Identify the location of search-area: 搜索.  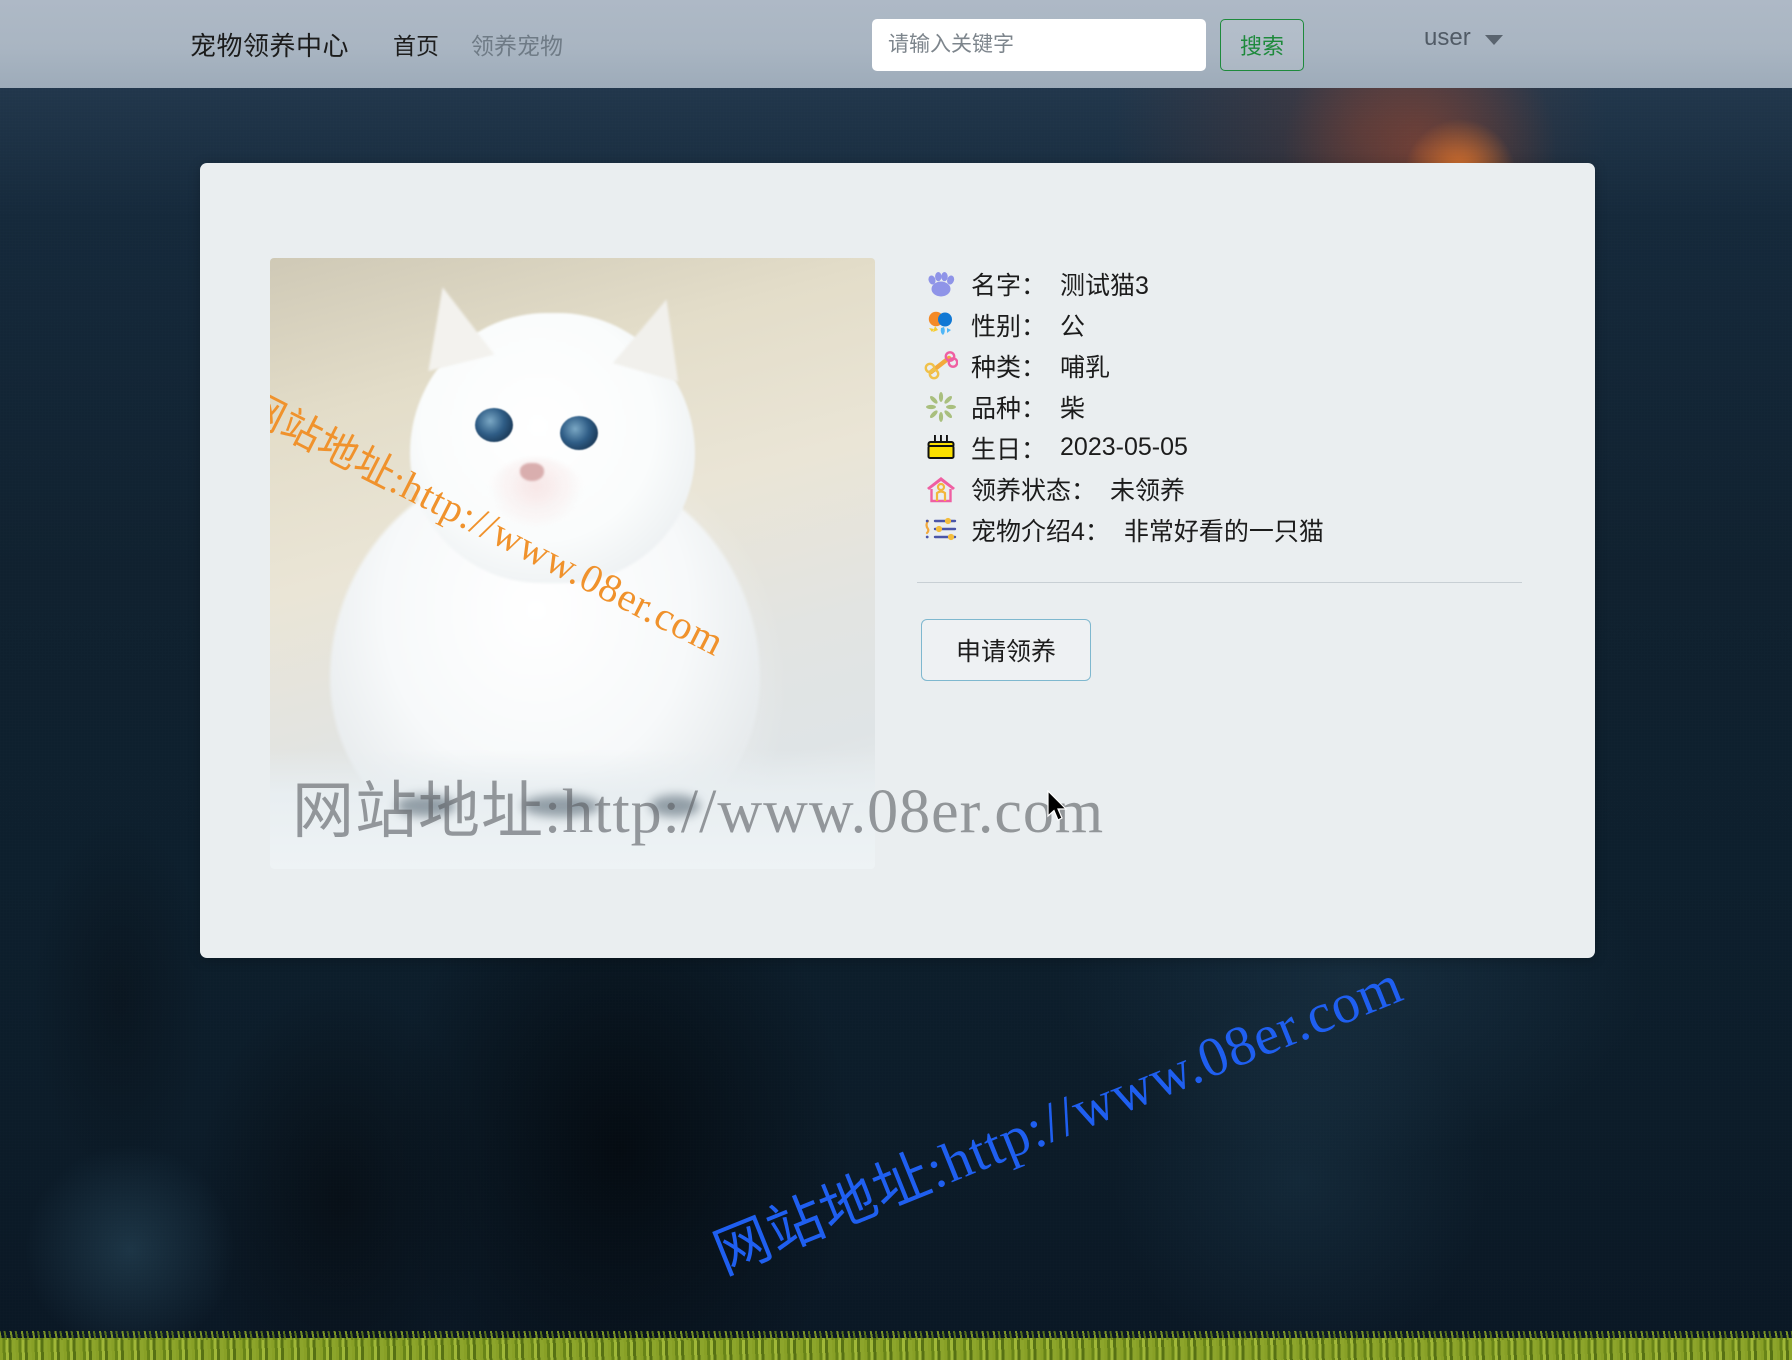
(1088, 45).